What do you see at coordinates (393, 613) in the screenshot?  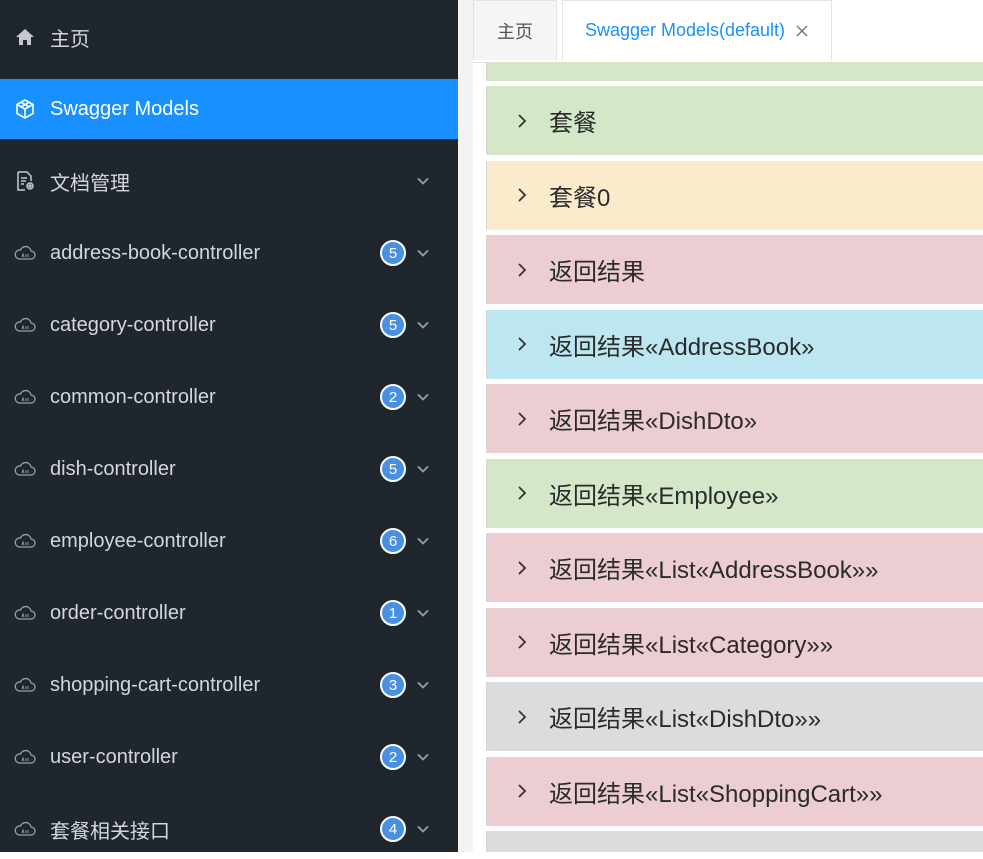 I see `count-badge: 1` at bounding box center [393, 613].